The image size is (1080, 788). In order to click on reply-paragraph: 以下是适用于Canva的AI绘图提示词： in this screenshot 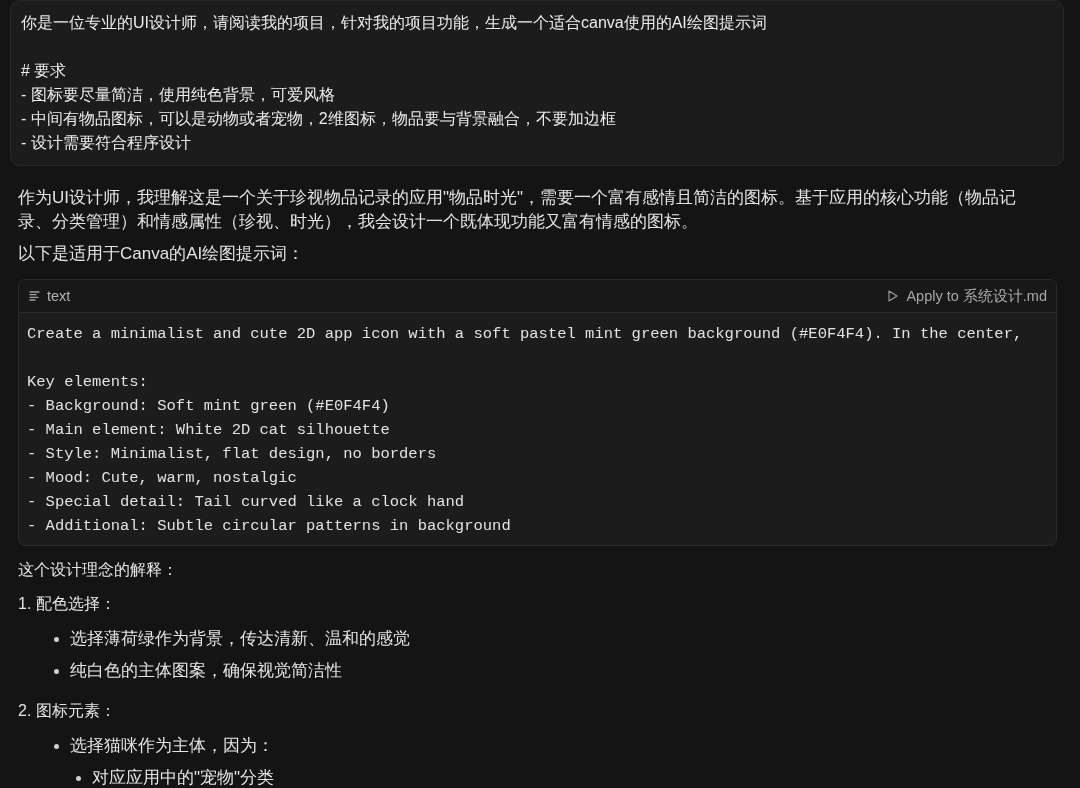, I will do `click(162, 254)`.